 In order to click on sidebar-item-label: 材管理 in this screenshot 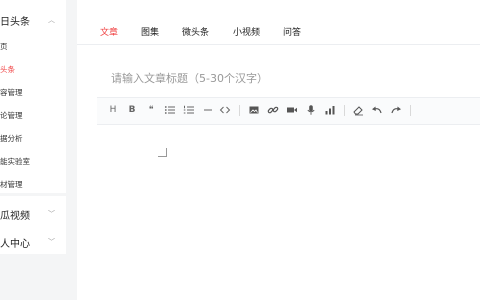, I will do `click(11, 184)`.